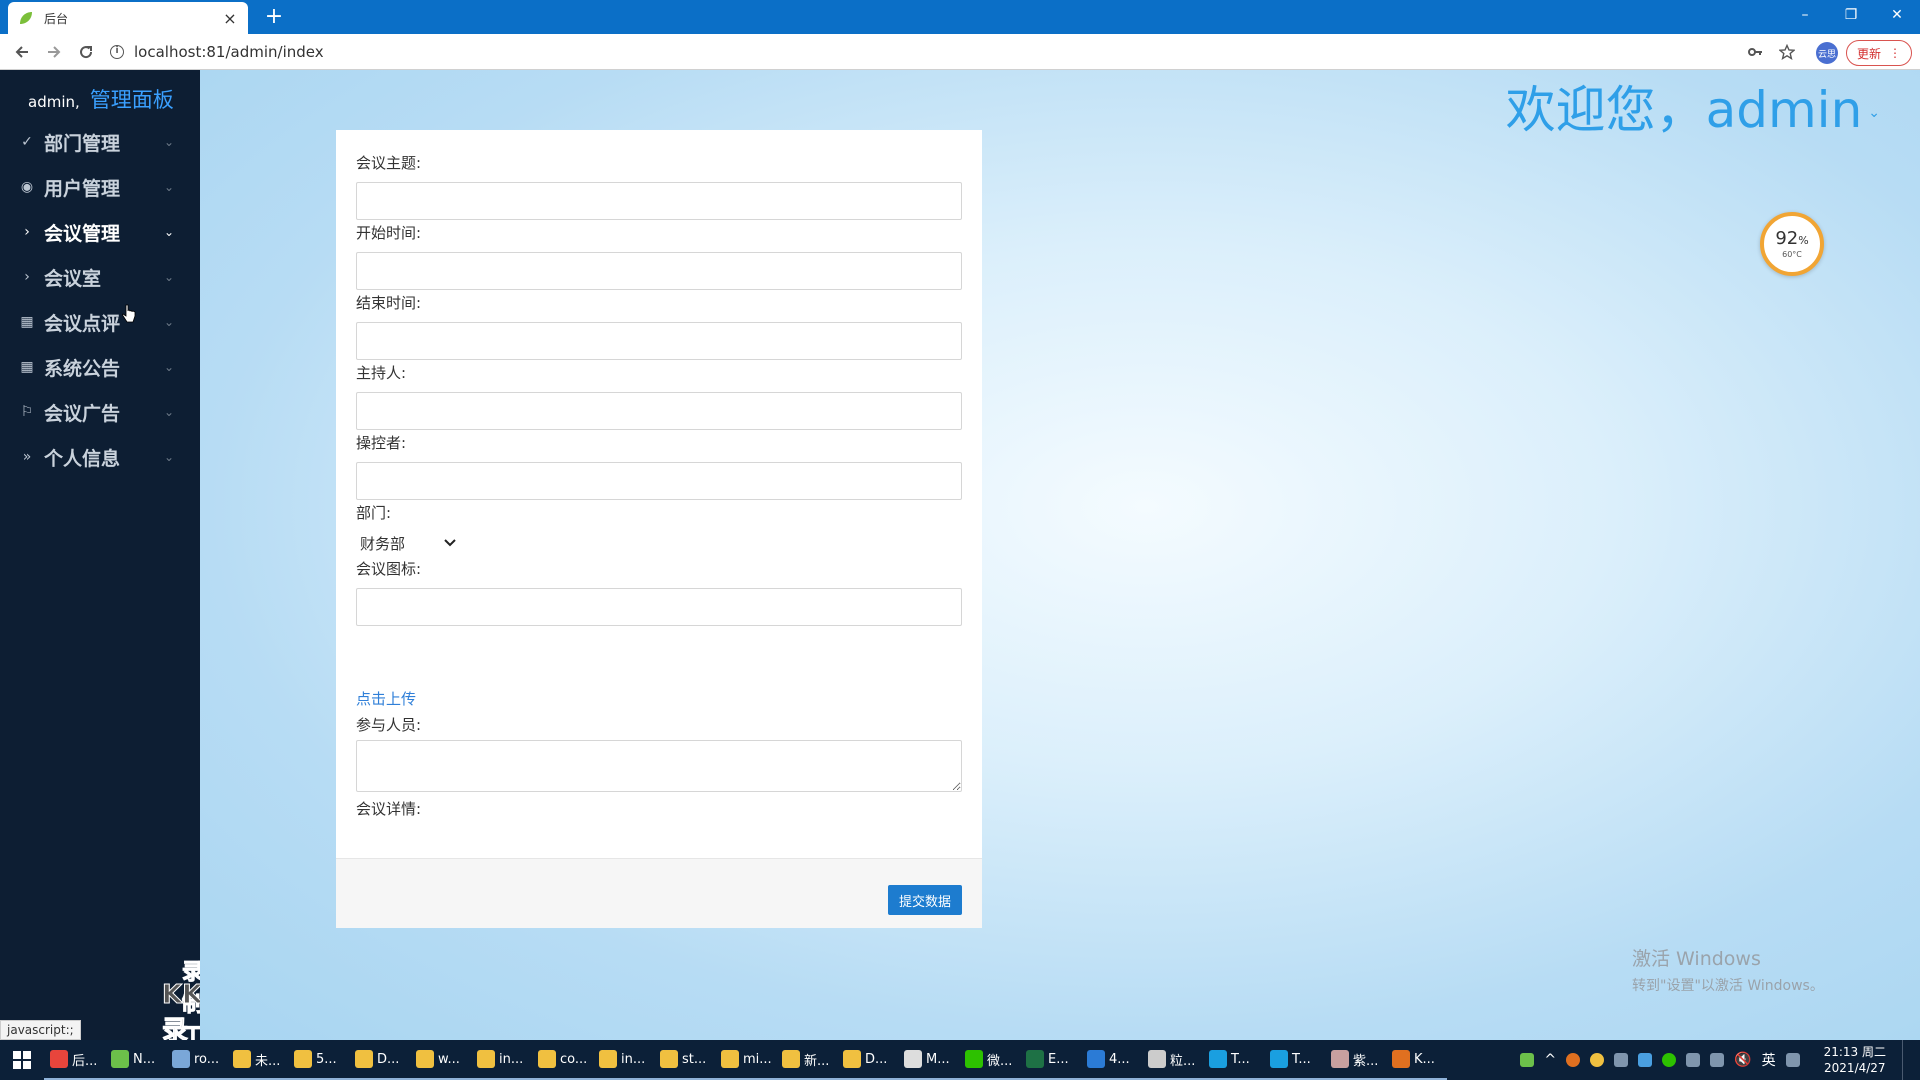 The image size is (1920, 1080). Describe the element at coordinates (1868, 53) in the screenshot. I see `update-label: 更新` at that location.